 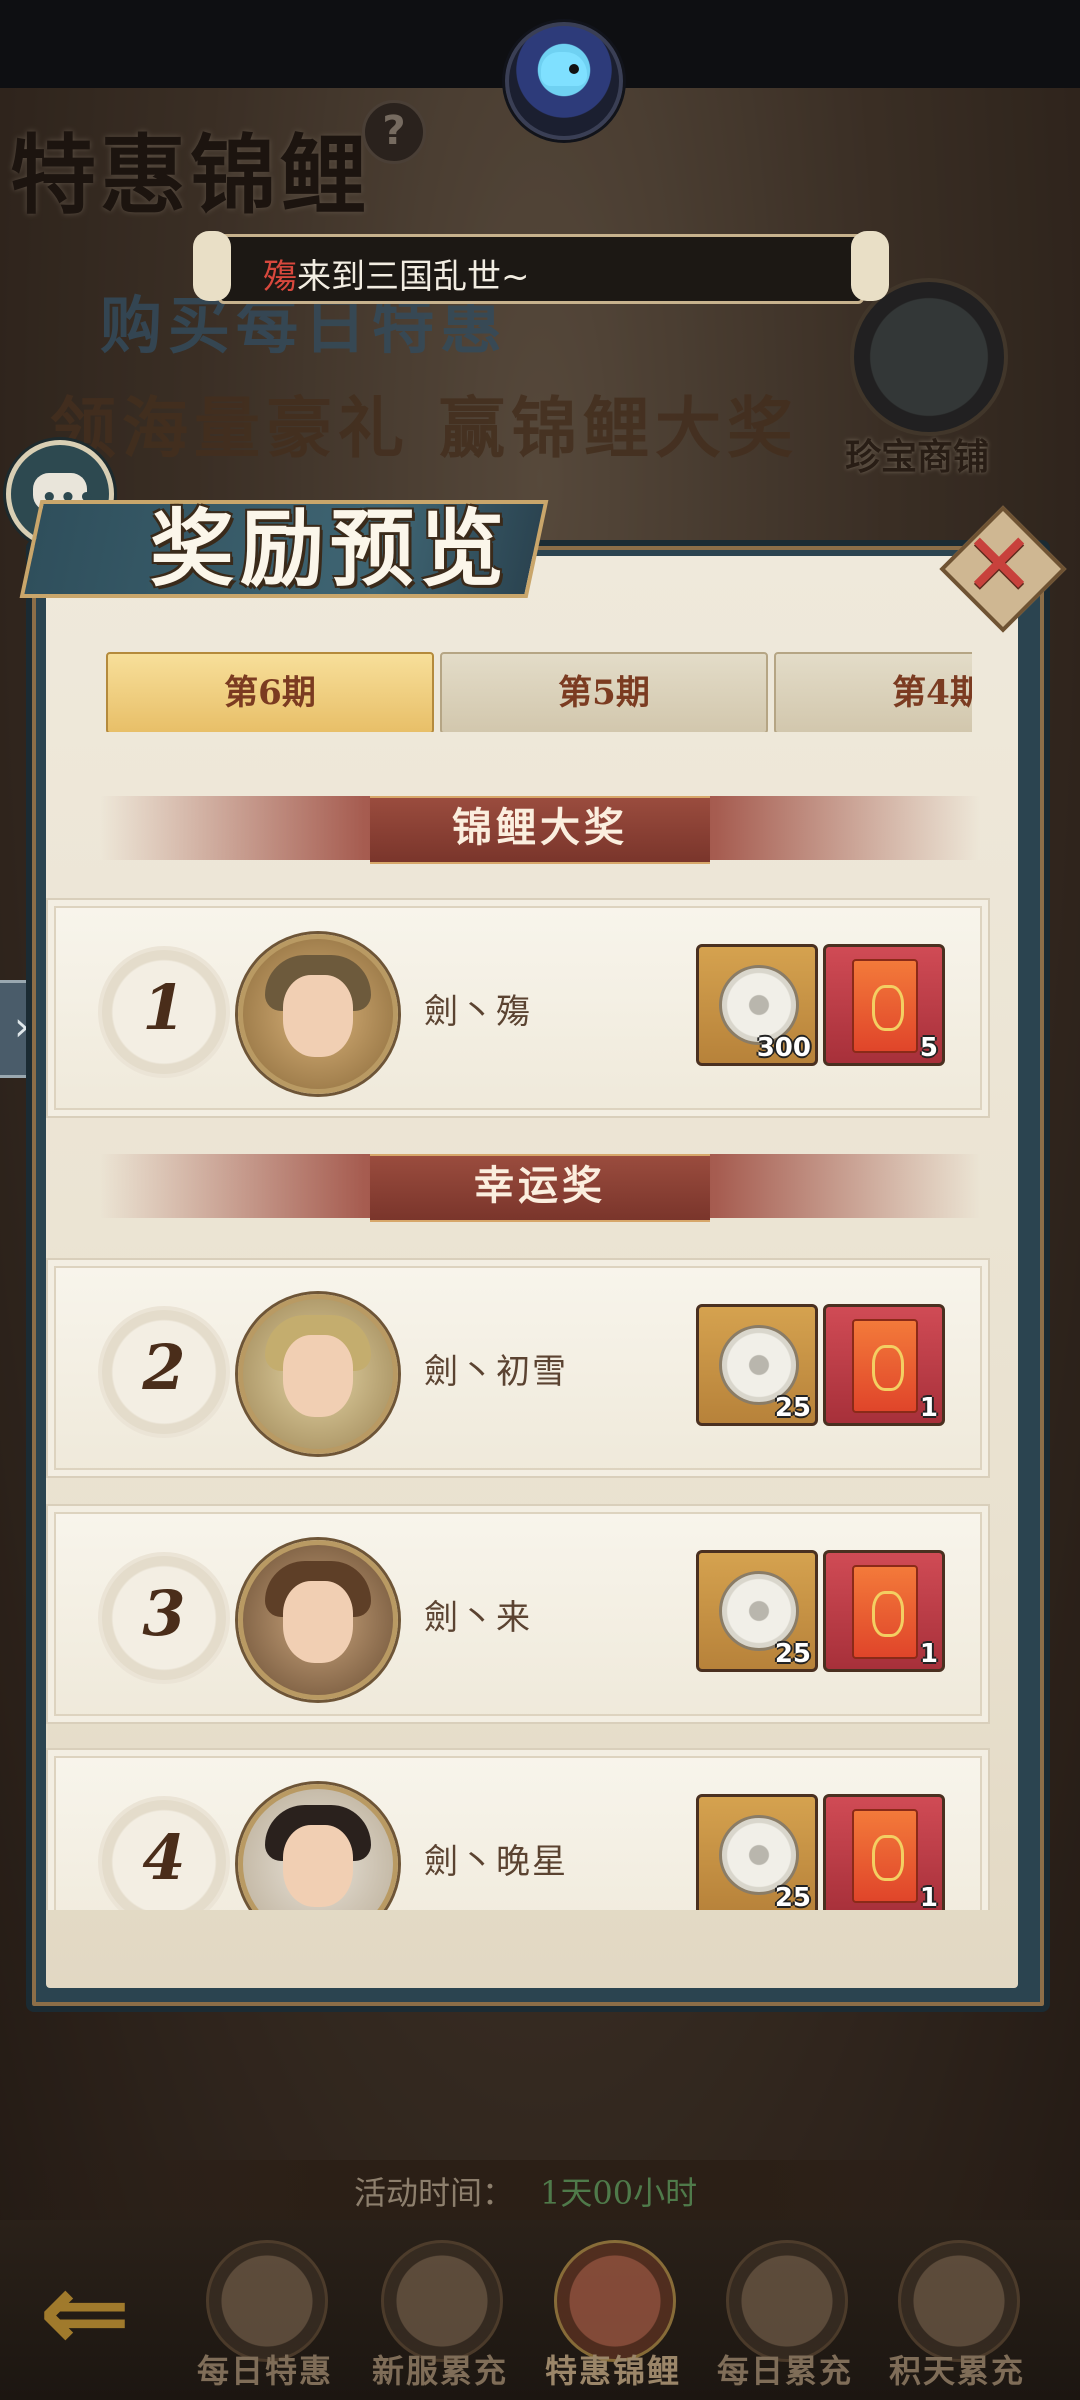 I want to click on red-envelope-reward-item: 5, so click(x=884, y=1005).